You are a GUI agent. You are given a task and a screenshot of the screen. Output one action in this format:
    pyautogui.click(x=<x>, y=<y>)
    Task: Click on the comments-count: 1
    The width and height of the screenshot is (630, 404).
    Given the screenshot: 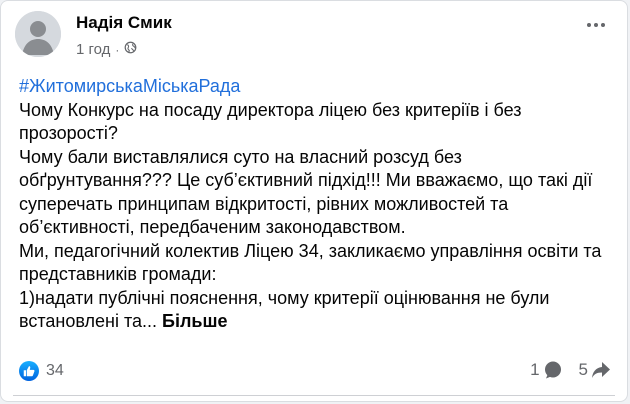 What is the action you would take?
    pyautogui.click(x=535, y=369)
    